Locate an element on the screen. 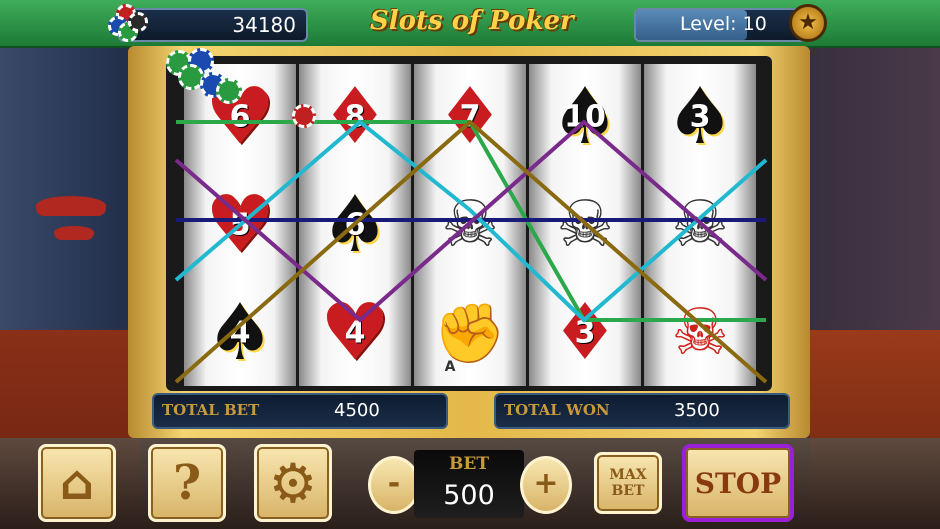 Image resolution: width=940 pixels, height=529 pixels. total-won-label: TOTAL WON is located at coordinates (557, 410).